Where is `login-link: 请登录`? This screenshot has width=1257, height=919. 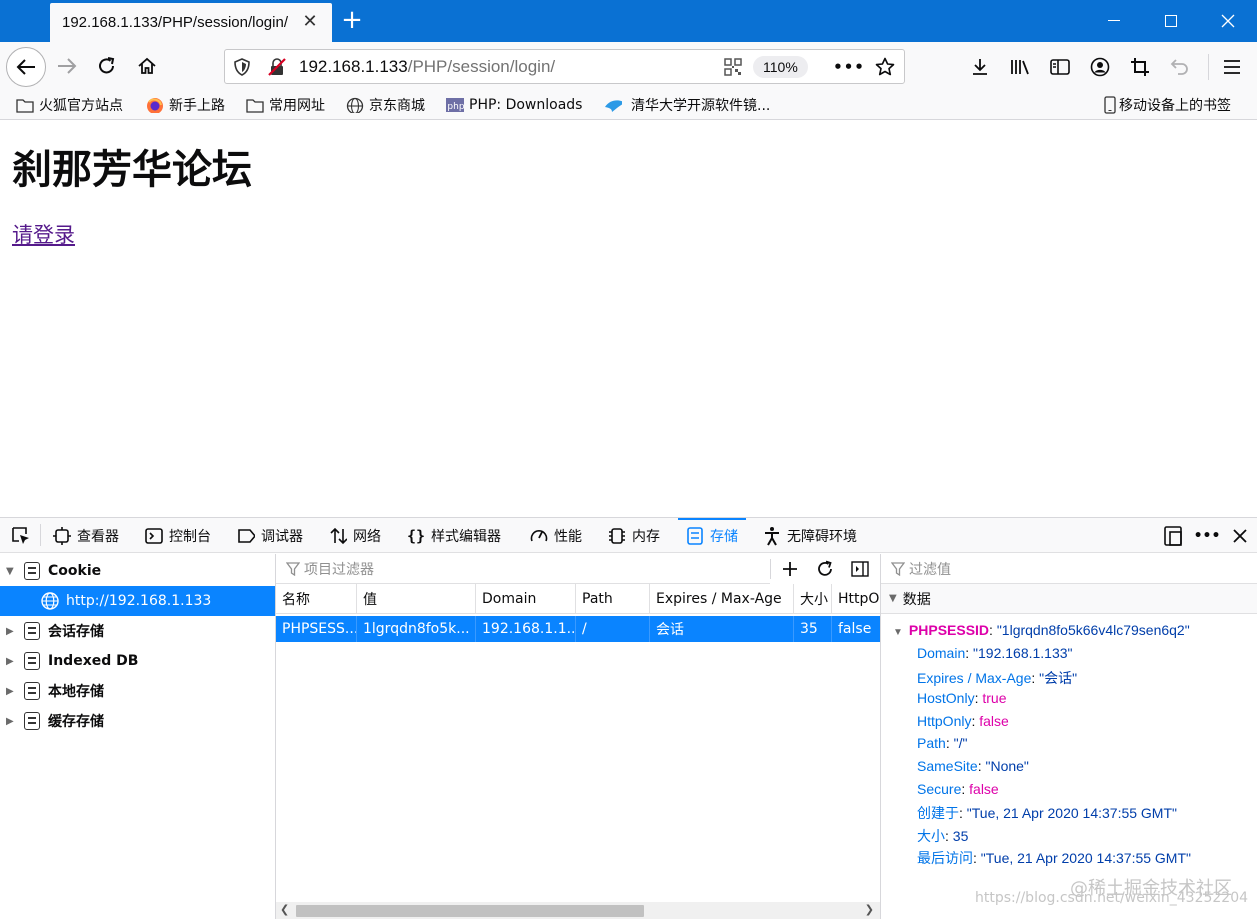 login-link: 请登录 is located at coordinates (43, 234).